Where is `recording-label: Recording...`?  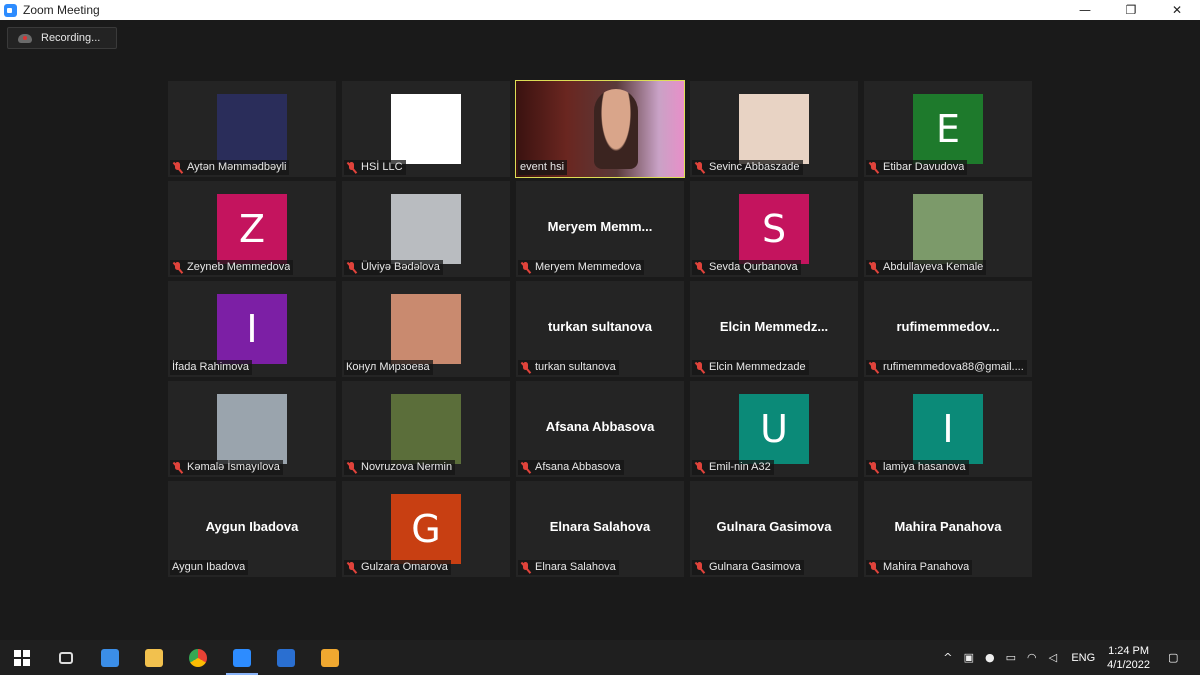 recording-label: Recording... is located at coordinates (71, 38).